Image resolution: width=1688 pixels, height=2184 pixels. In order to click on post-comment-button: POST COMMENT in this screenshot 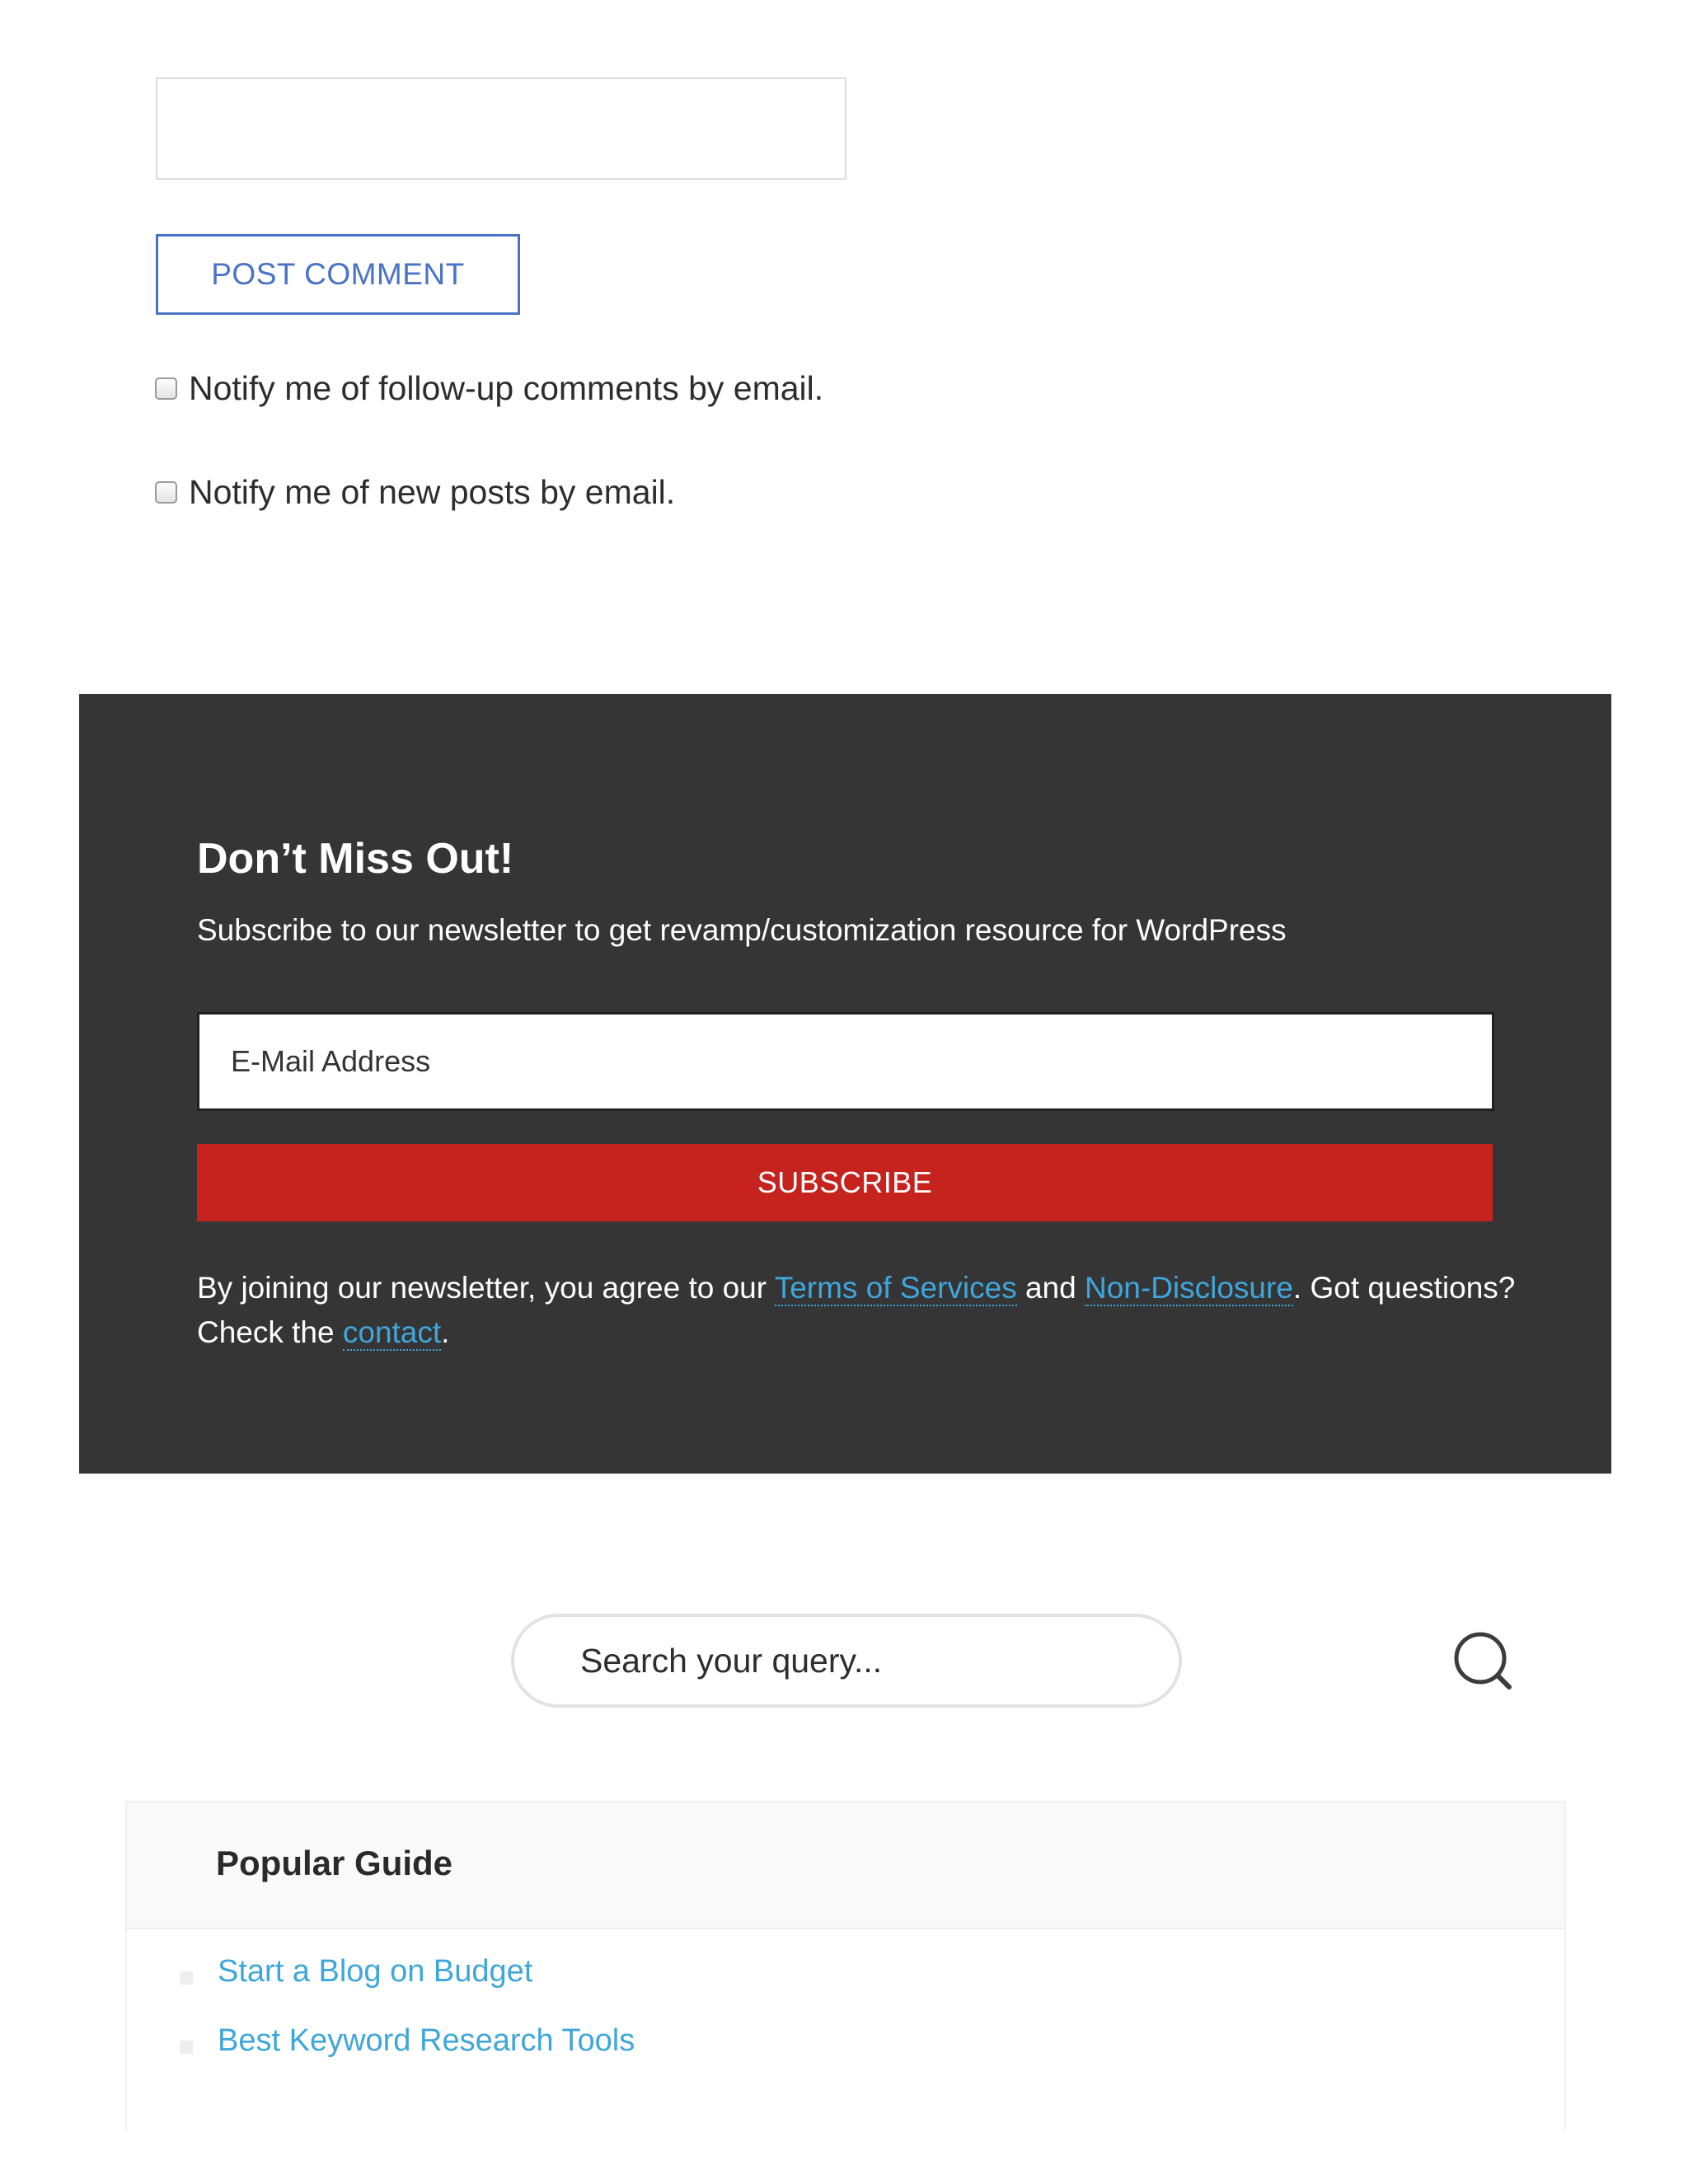, I will do `click(338, 274)`.